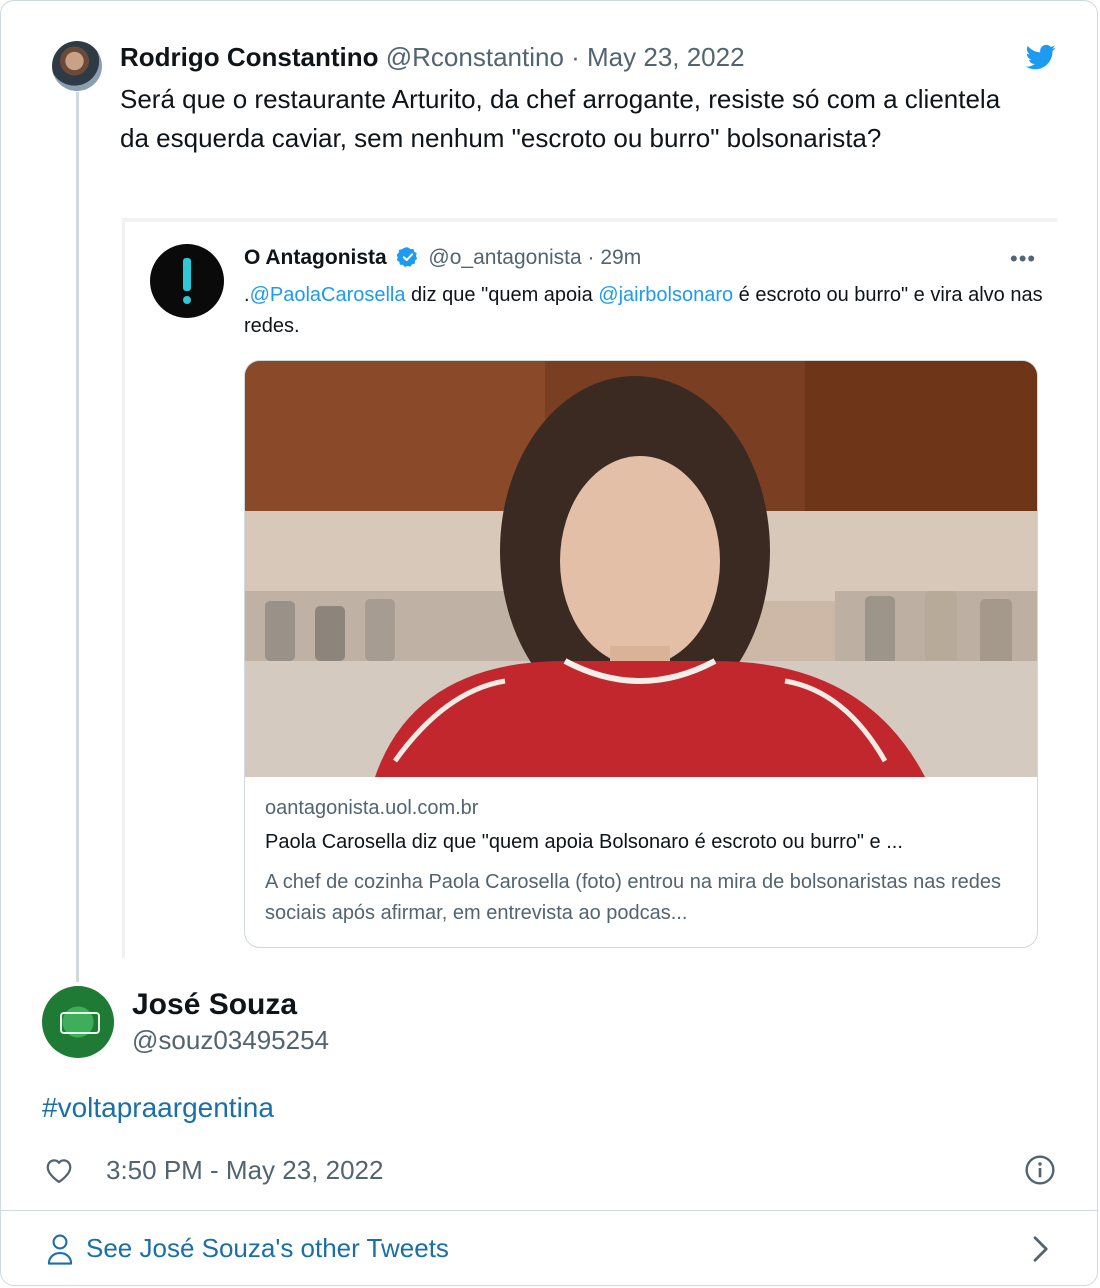 The image size is (1100, 1288). Describe the element at coordinates (505, 257) in the screenshot. I see `embedded-handle: @o_antagonista` at that location.